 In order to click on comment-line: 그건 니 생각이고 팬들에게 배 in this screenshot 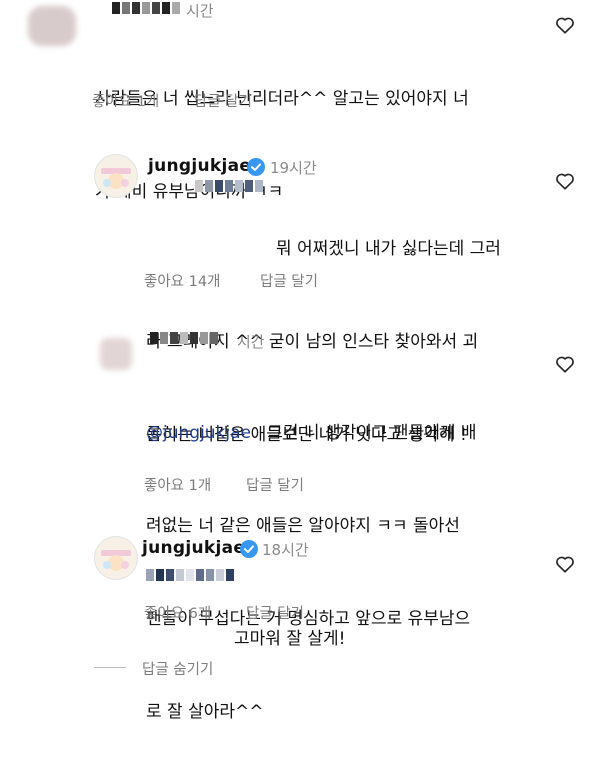, I will do `click(372, 433)`.